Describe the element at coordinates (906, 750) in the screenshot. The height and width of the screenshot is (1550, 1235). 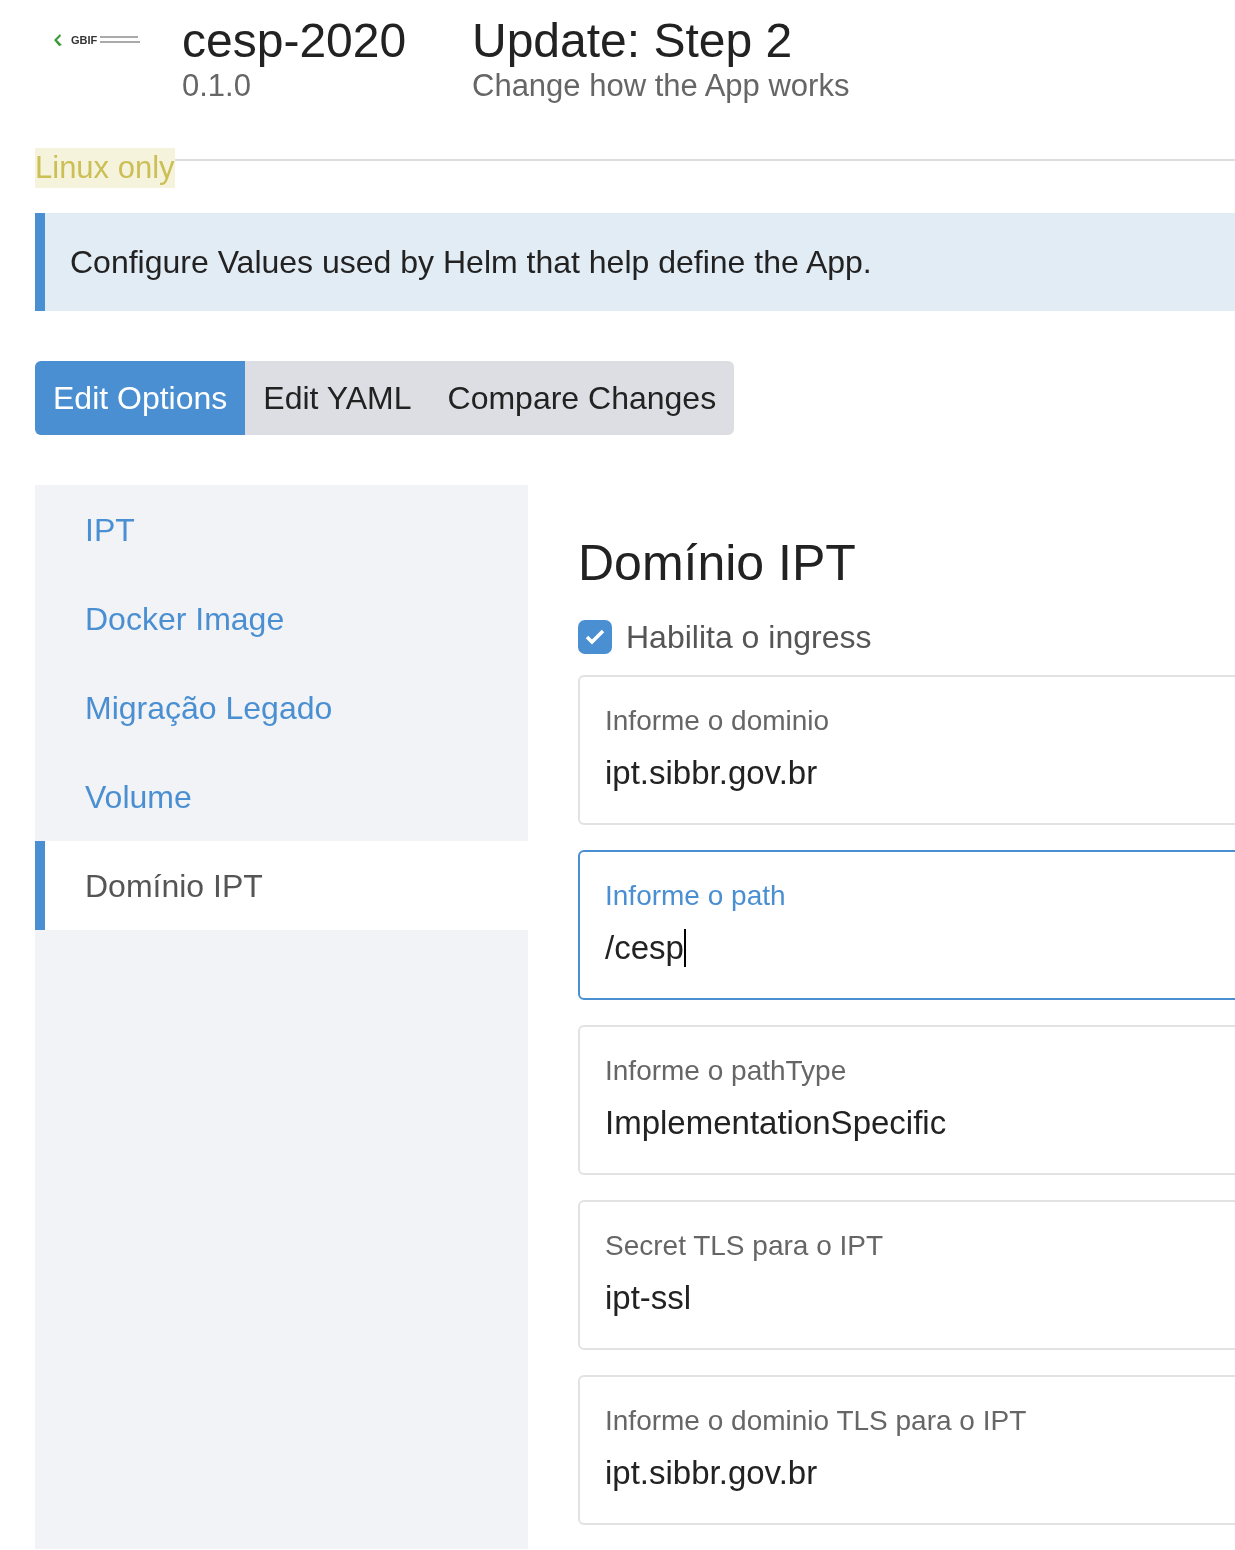
I see `text-field: Informe o dominio ipt.sibbr.gov.br` at that location.